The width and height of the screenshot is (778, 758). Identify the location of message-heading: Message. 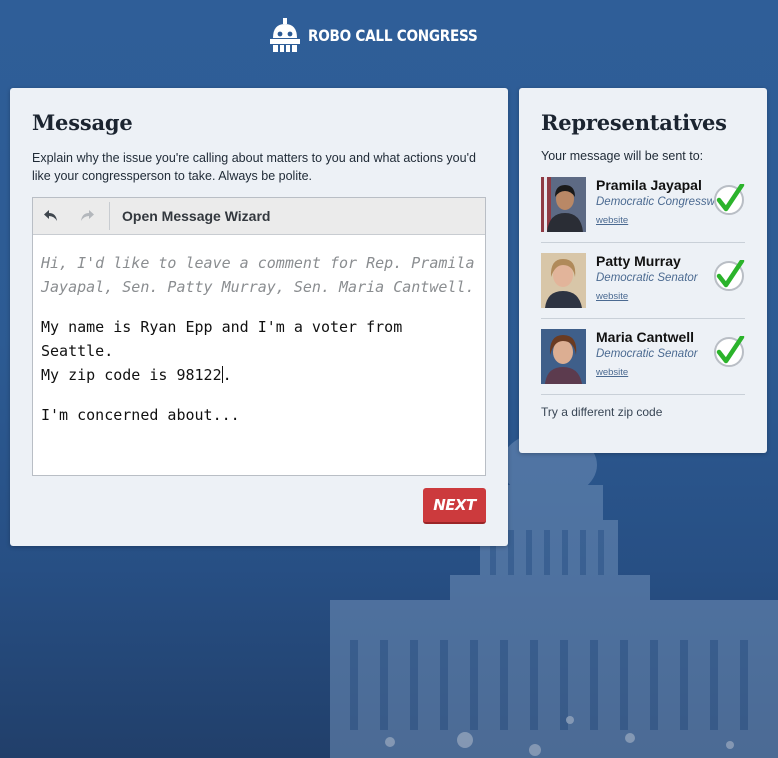
(82, 122).